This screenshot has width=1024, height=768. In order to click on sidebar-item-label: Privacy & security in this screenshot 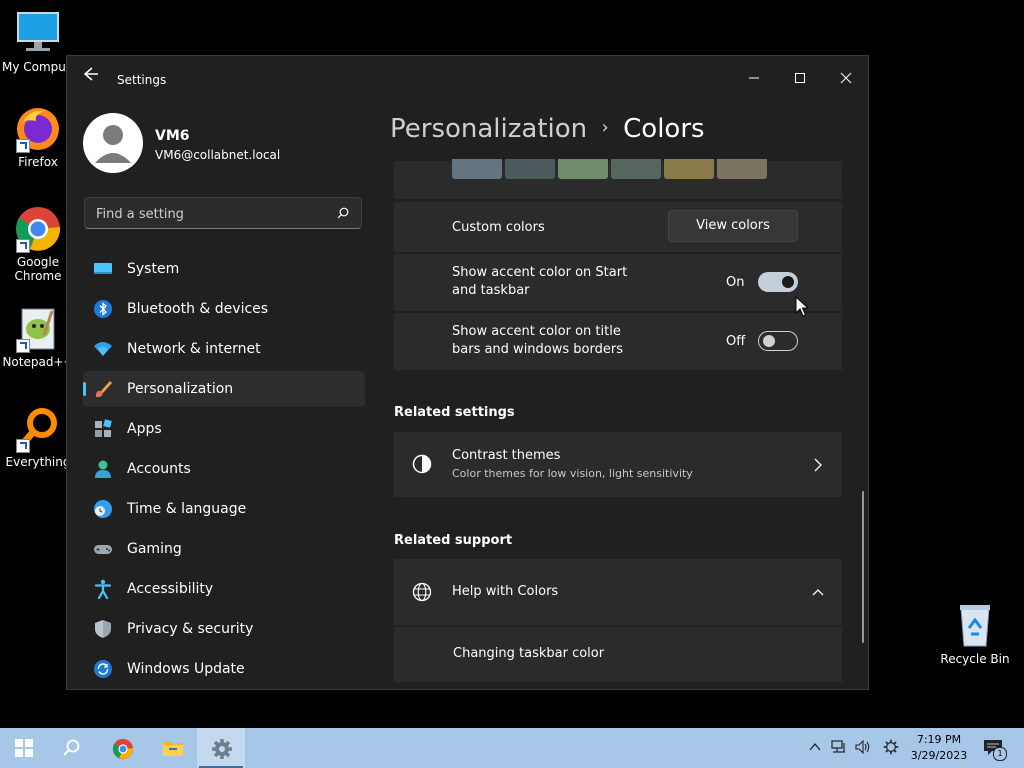, I will do `click(190, 629)`.